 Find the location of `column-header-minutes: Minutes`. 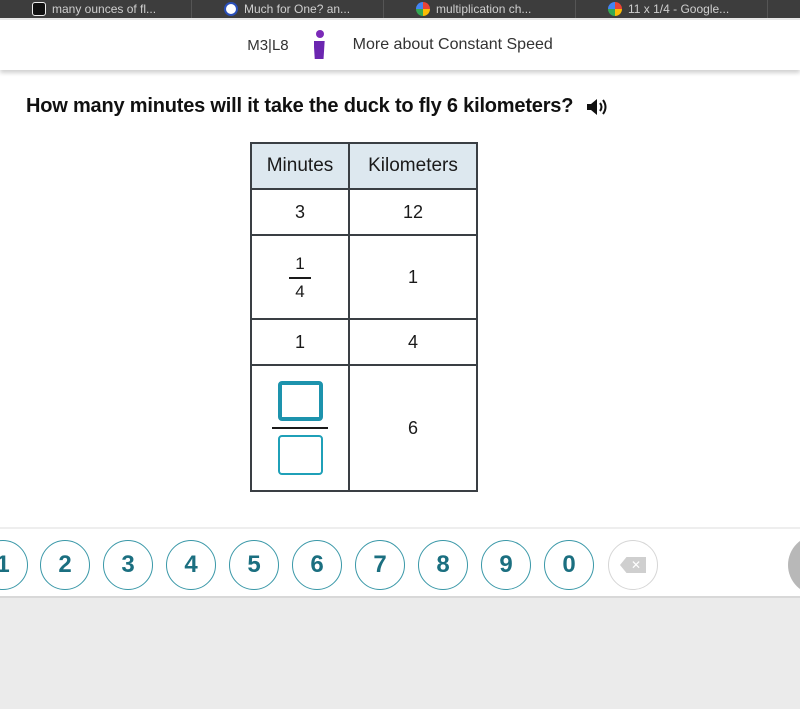

column-header-minutes: Minutes is located at coordinates (300, 166).